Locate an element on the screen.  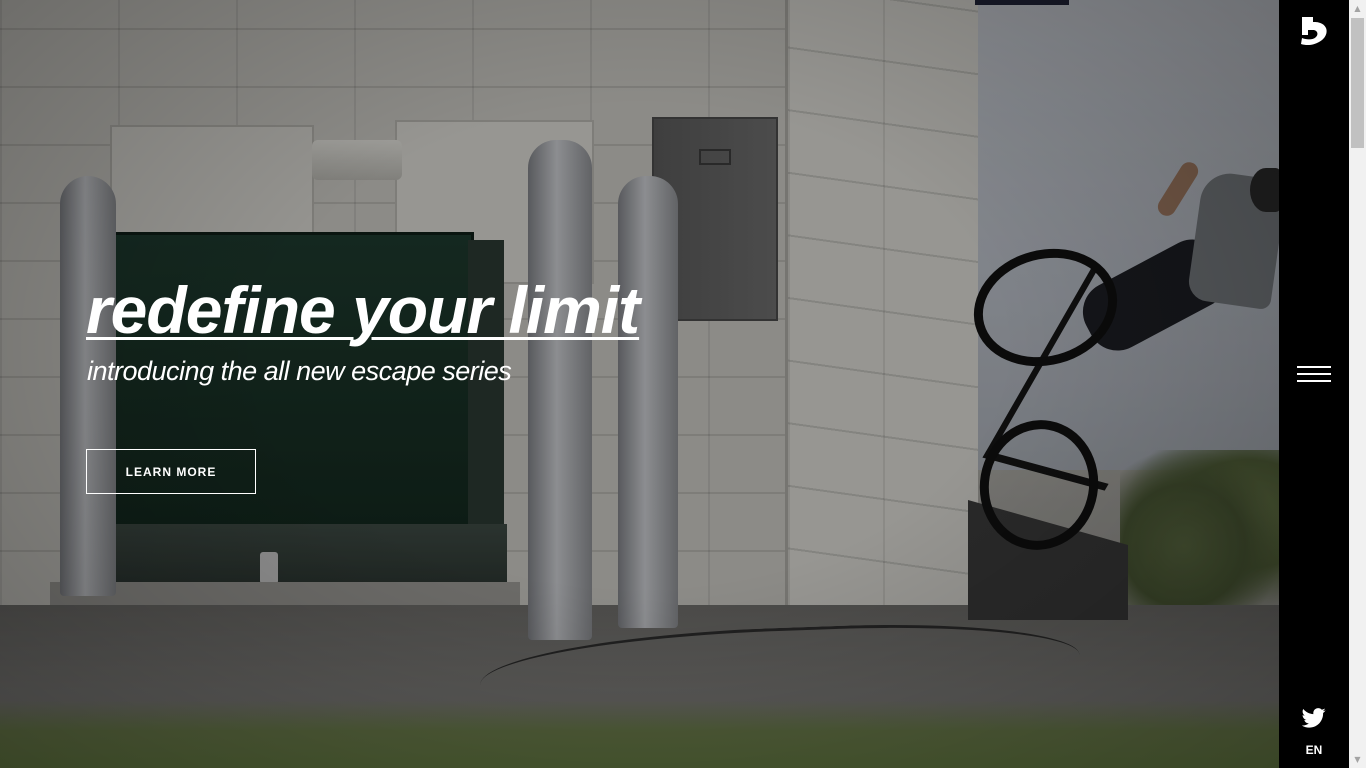
learn-more-label: LEARN MORE is located at coordinates (171, 471).